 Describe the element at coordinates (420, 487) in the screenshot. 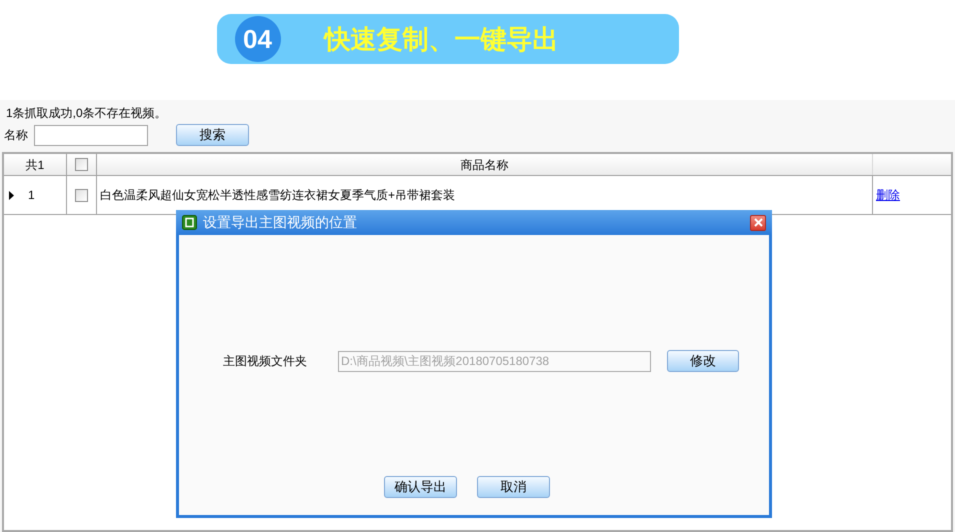

I see `dialog-button: 确认导出` at that location.